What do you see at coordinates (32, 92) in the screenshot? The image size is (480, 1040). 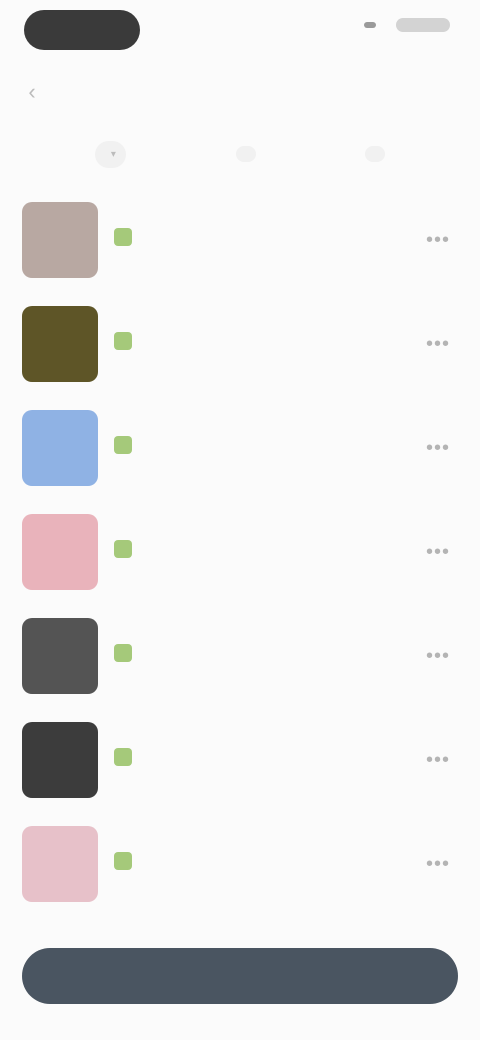 I see `back-icon: ‹` at bounding box center [32, 92].